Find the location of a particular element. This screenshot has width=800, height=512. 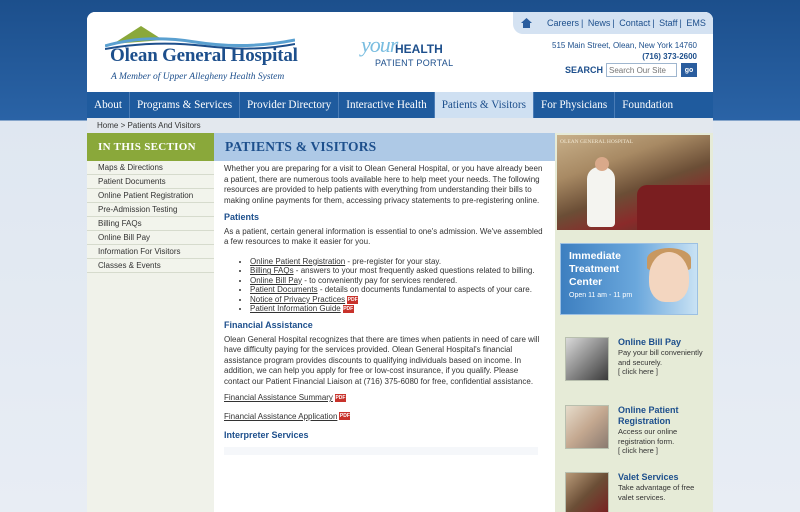

interpreter-heading: Interpreter Services is located at coordinates (266, 435).